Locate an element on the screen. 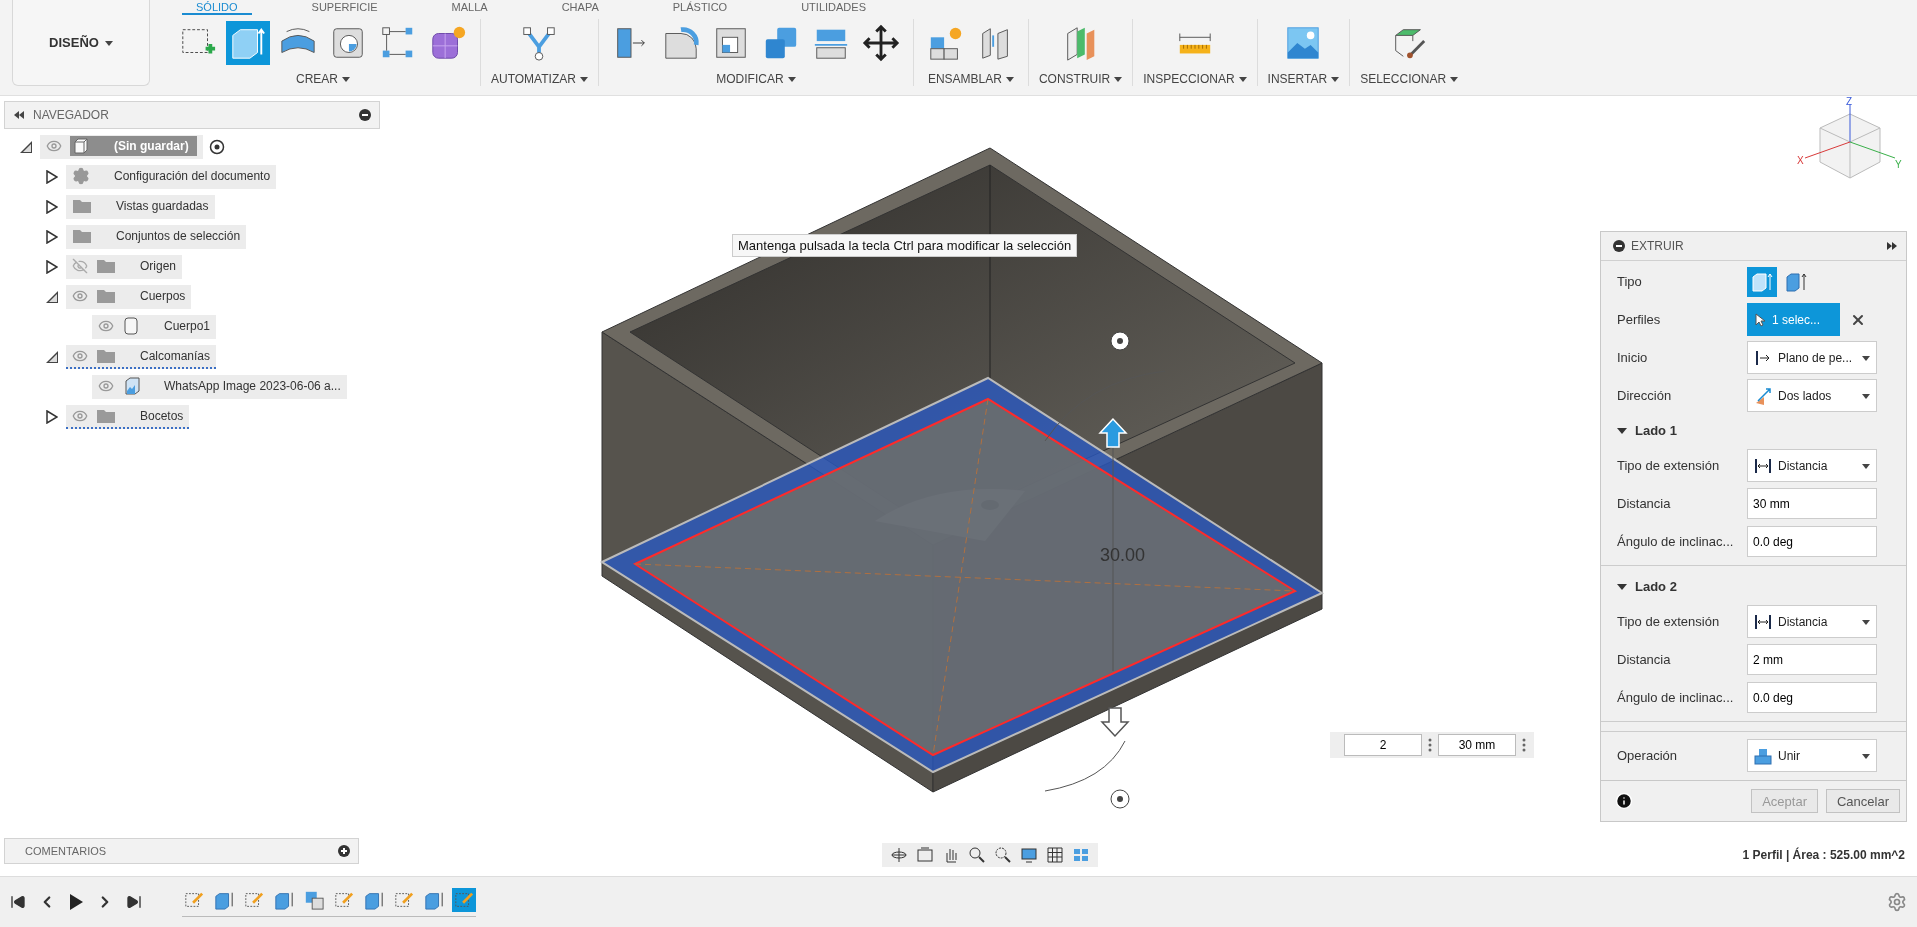  tool-group-menu: INSERTAR is located at coordinates (1303, 79).